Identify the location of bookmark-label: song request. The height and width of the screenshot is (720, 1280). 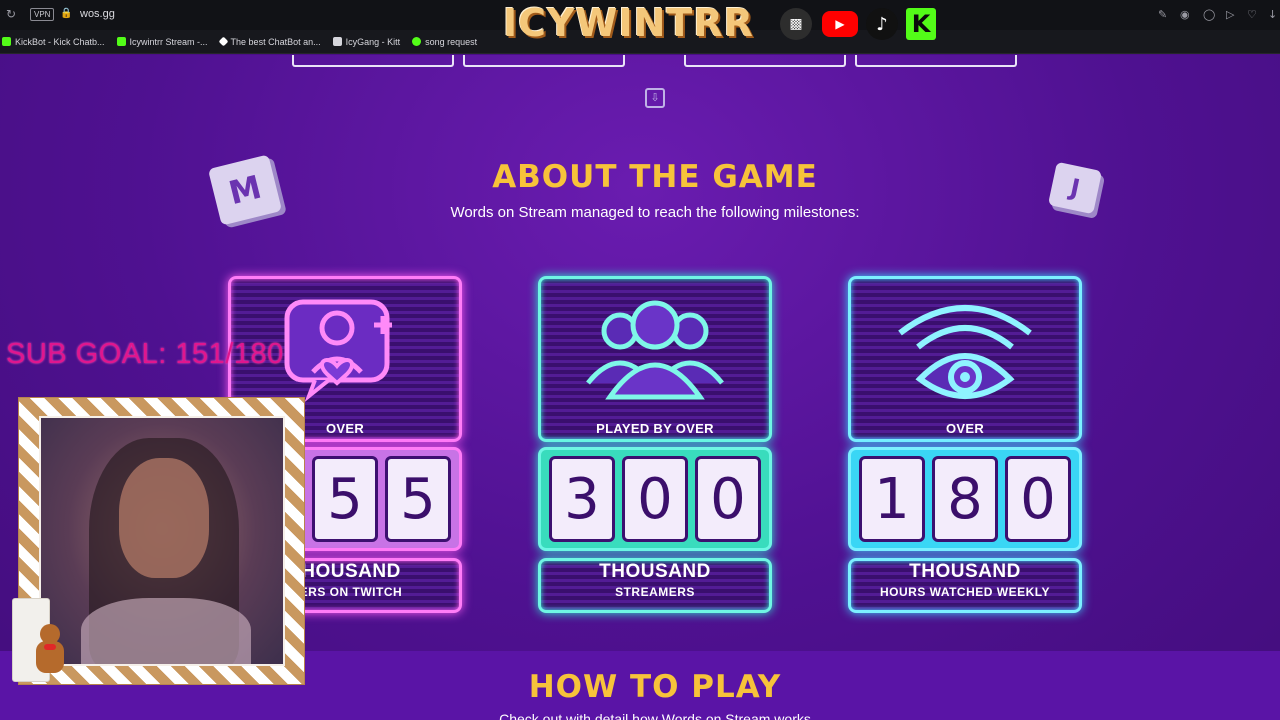
(451, 41).